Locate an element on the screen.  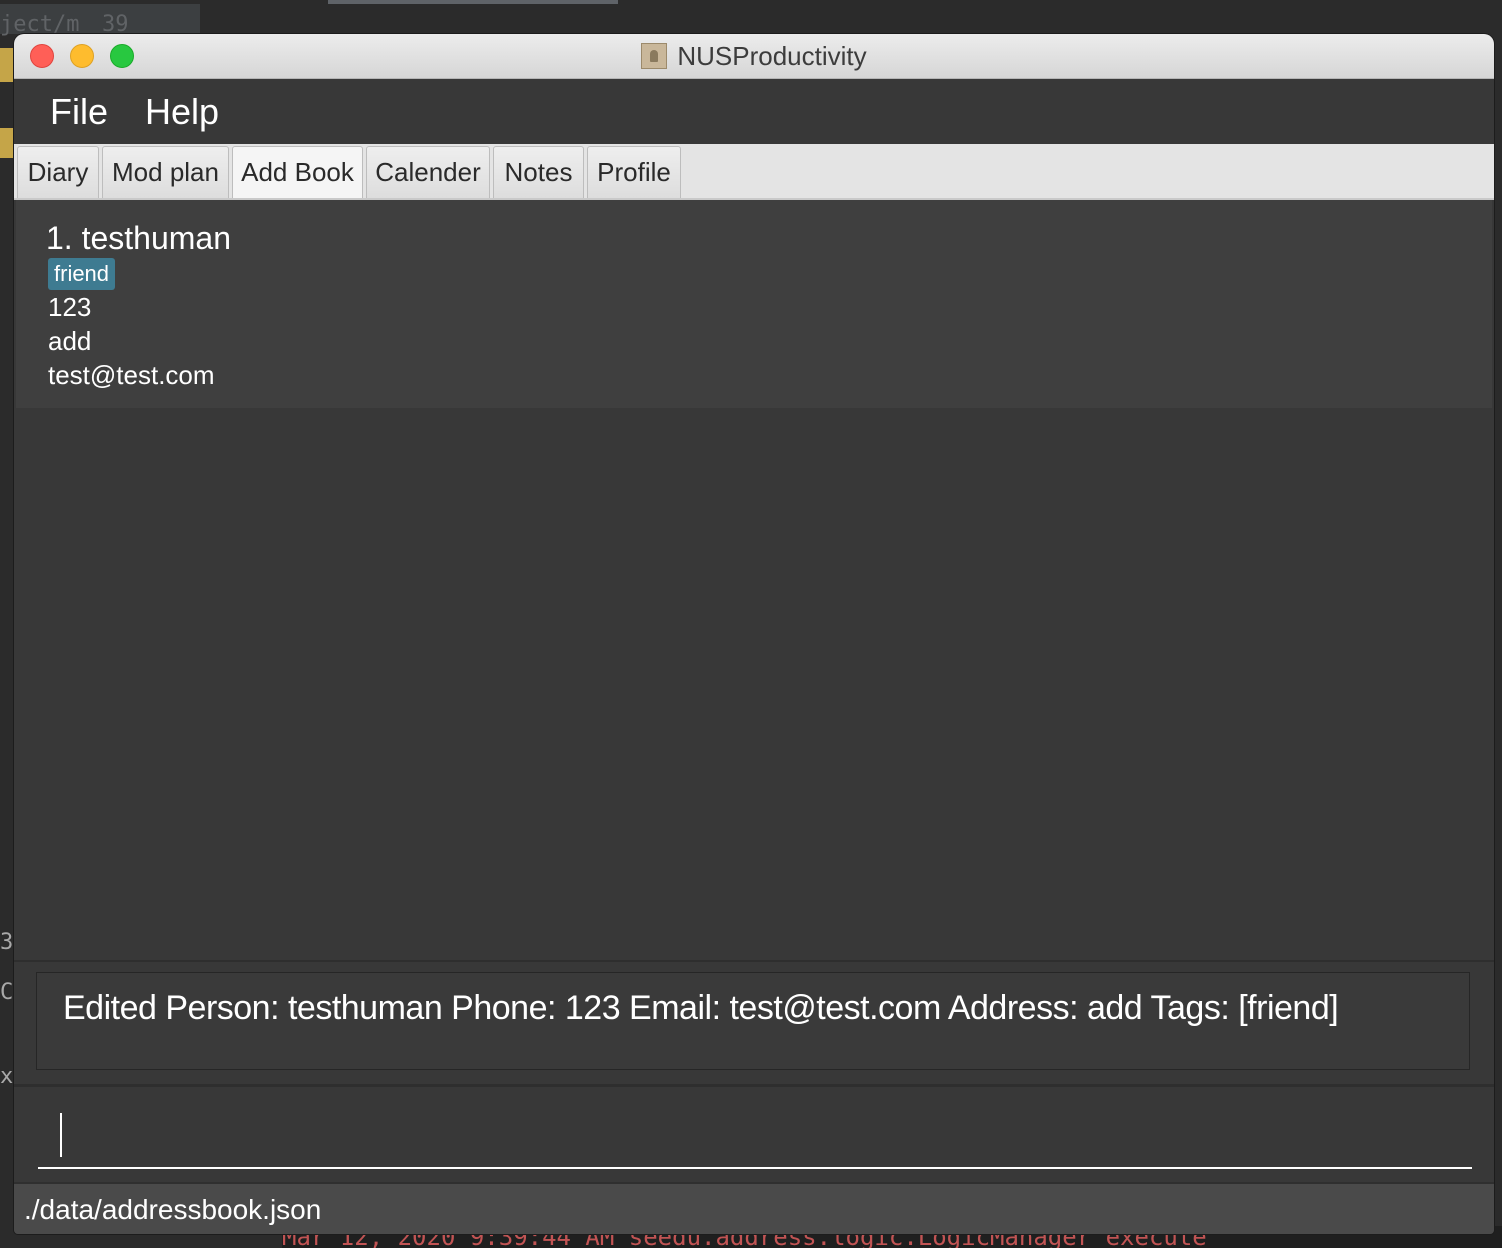
tab-mod-plan: Mod plan is located at coordinates (165, 172).